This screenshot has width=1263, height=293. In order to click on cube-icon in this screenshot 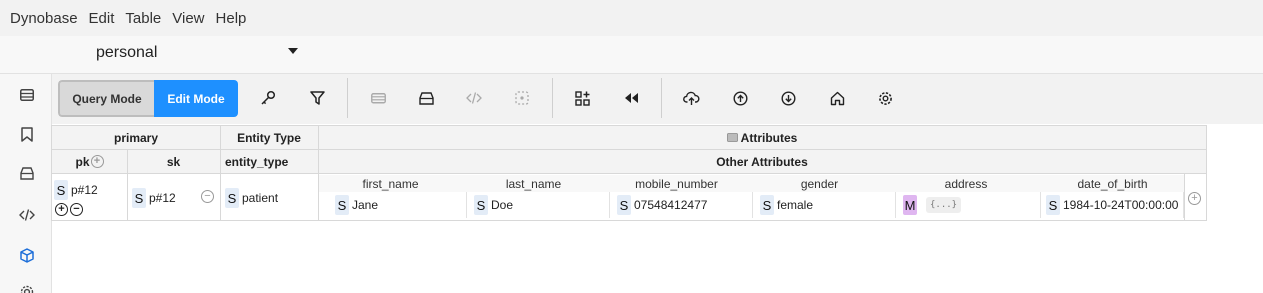, I will do `click(27, 255)`.